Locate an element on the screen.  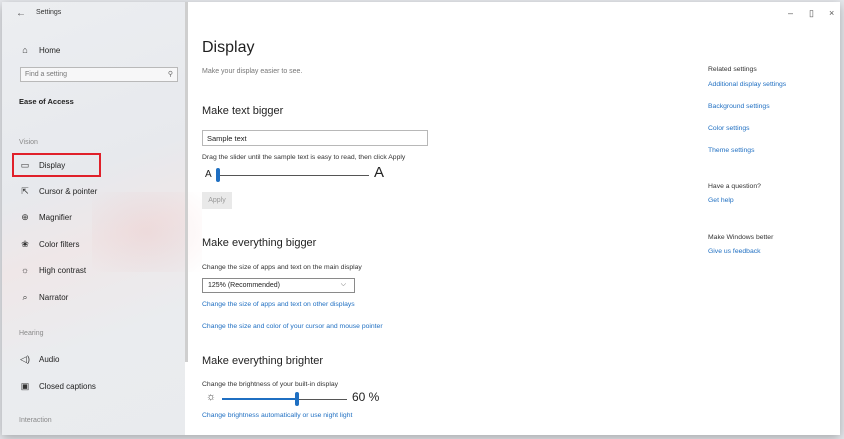
brightness-icon: ☼ is located at coordinates (211, 397).